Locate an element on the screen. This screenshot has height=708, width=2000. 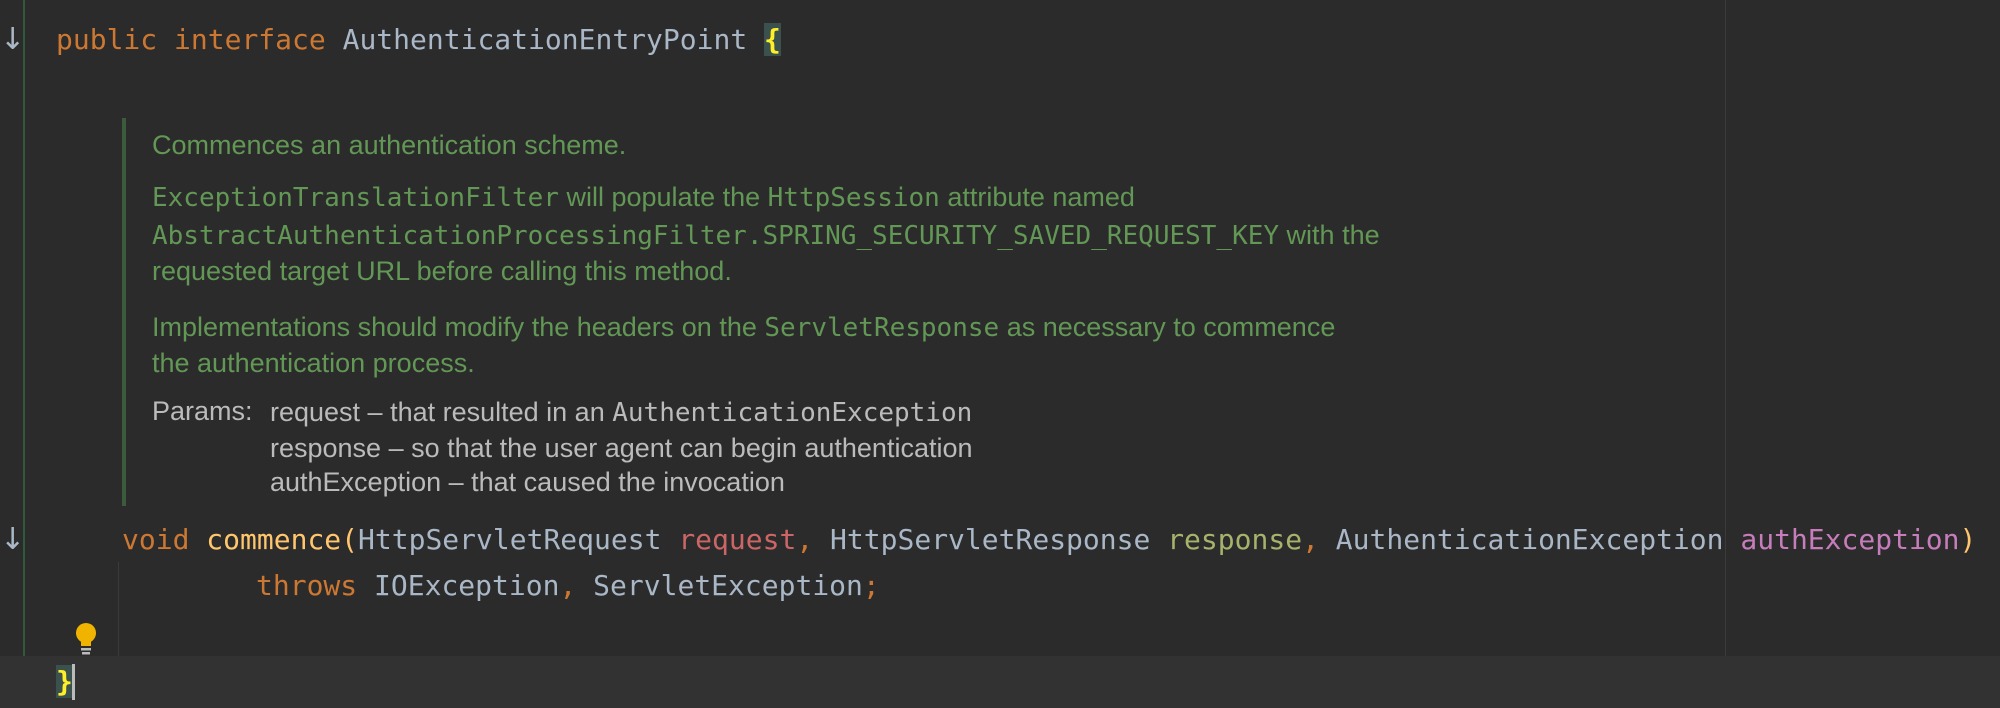
lightbulb-icon is located at coordinates (86, 639).